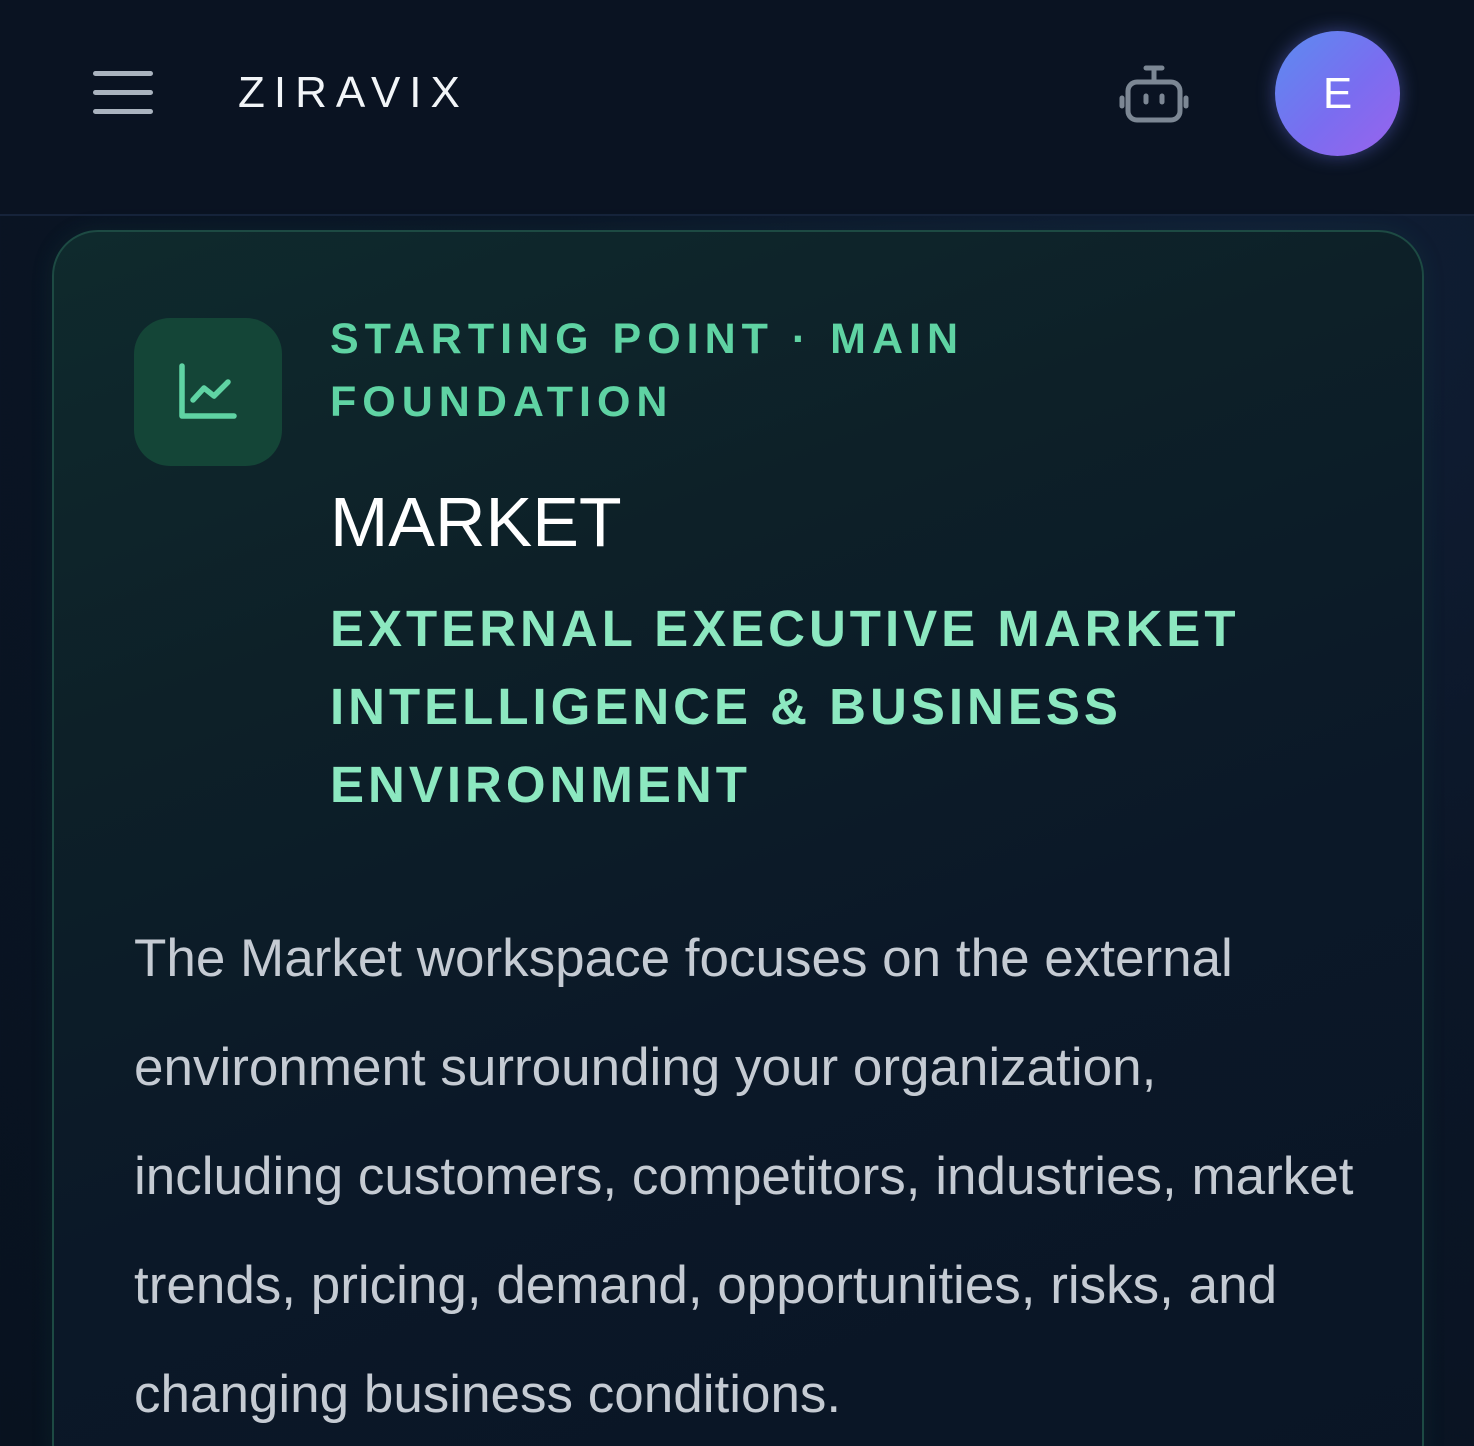  What do you see at coordinates (476, 522) in the screenshot?
I see `page-title: MARKET` at bounding box center [476, 522].